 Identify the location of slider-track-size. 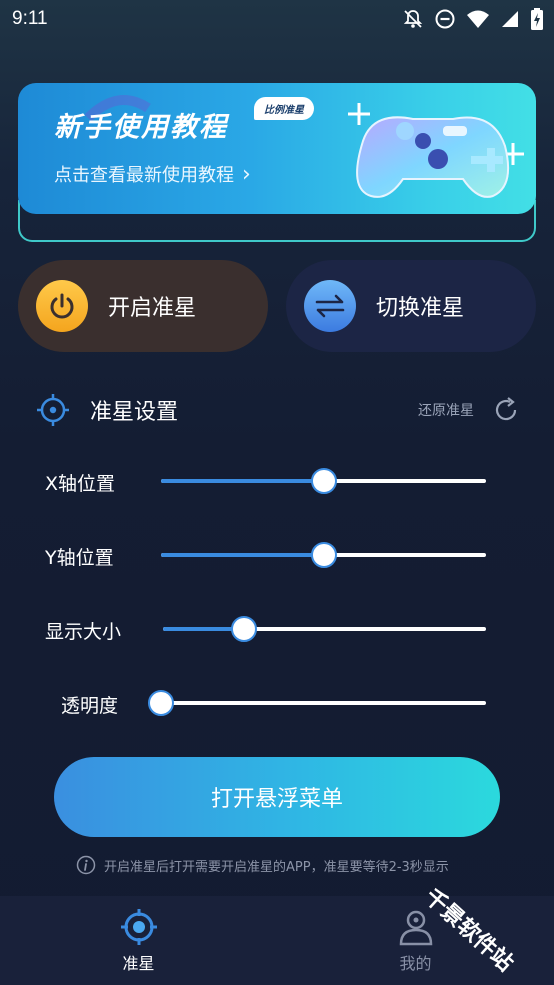
(324, 629).